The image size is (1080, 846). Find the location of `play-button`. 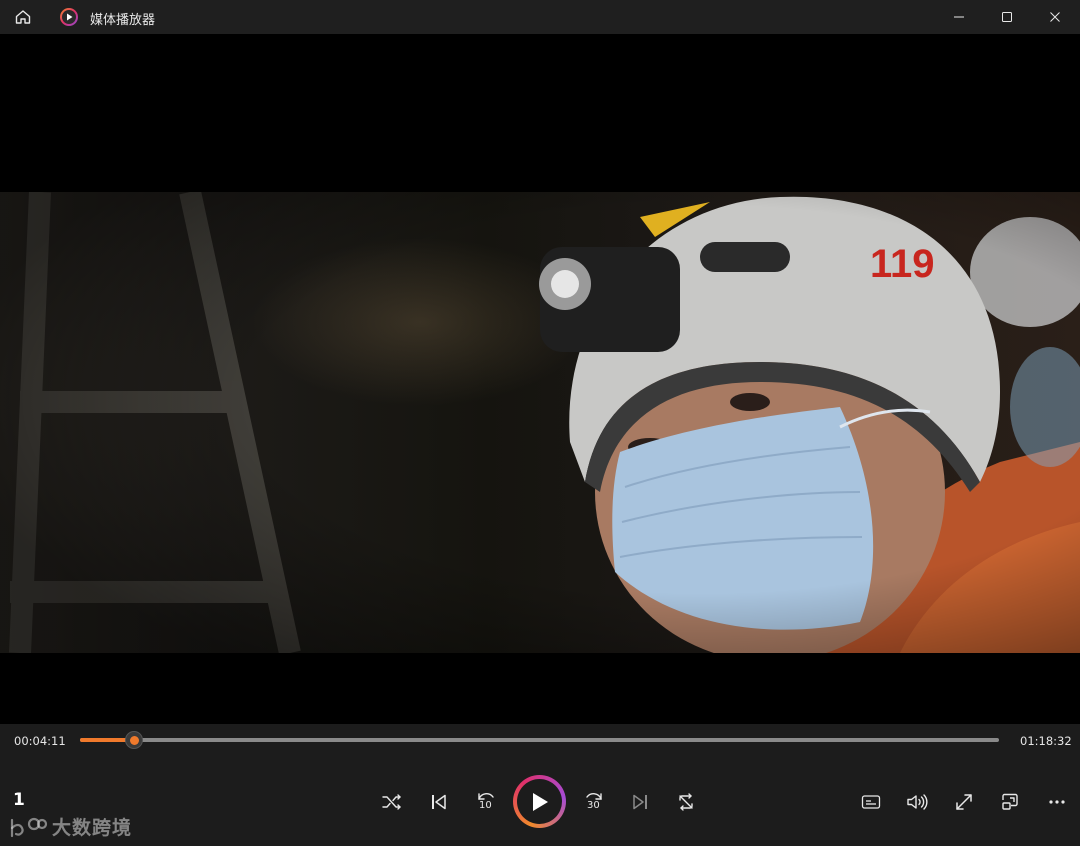

play-button is located at coordinates (539, 801).